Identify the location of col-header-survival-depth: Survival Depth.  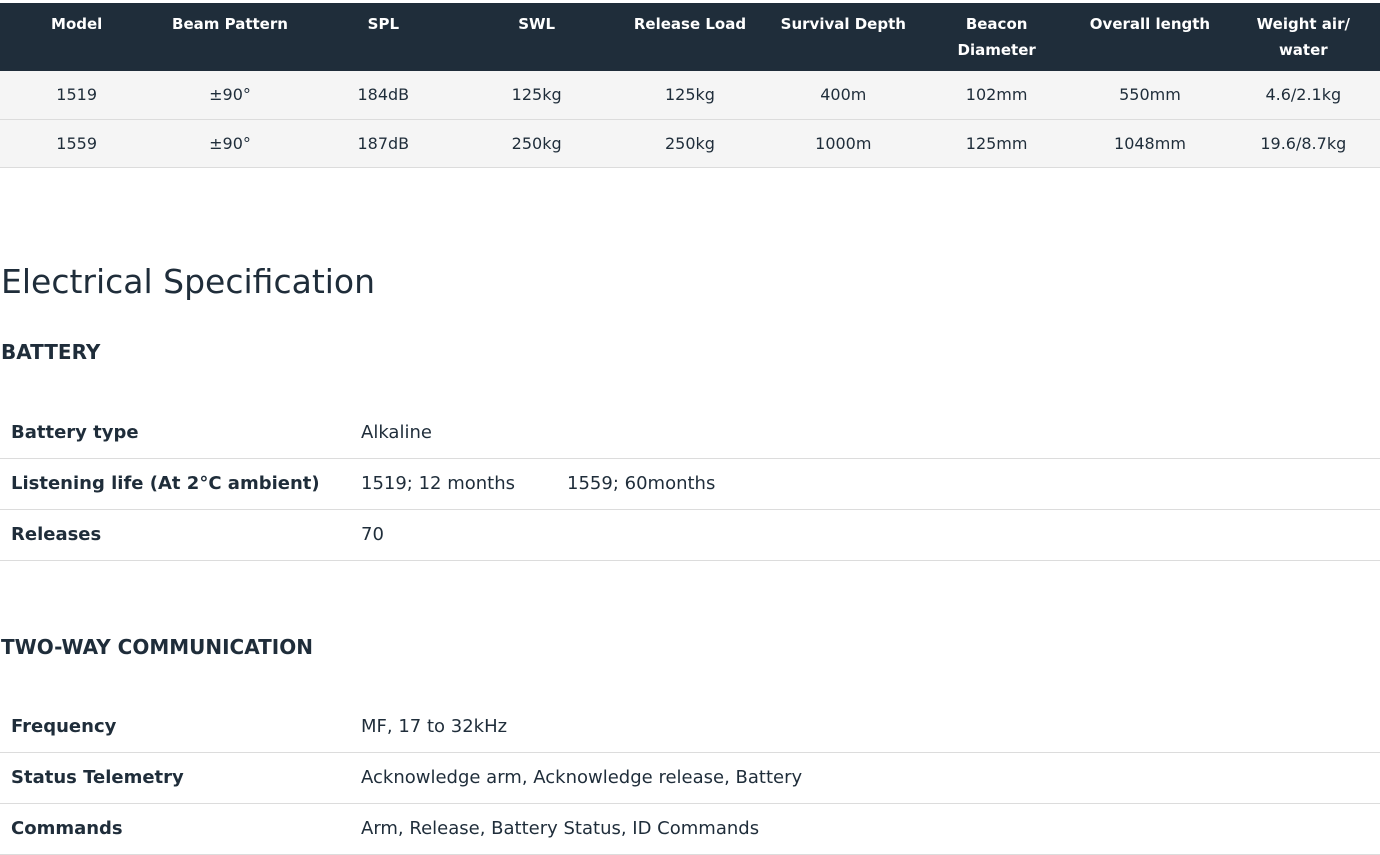
(843, 37).